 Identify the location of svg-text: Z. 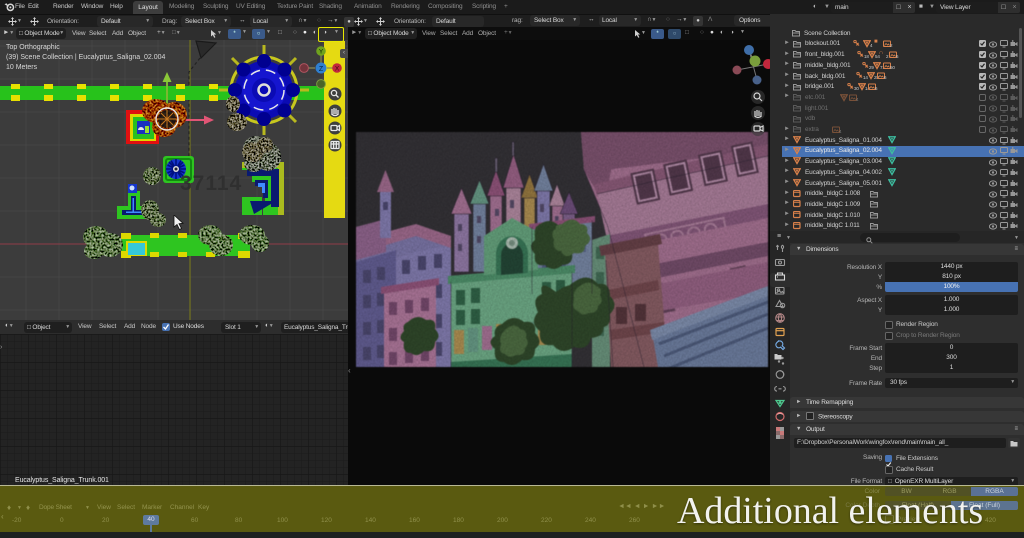
(321, 69).